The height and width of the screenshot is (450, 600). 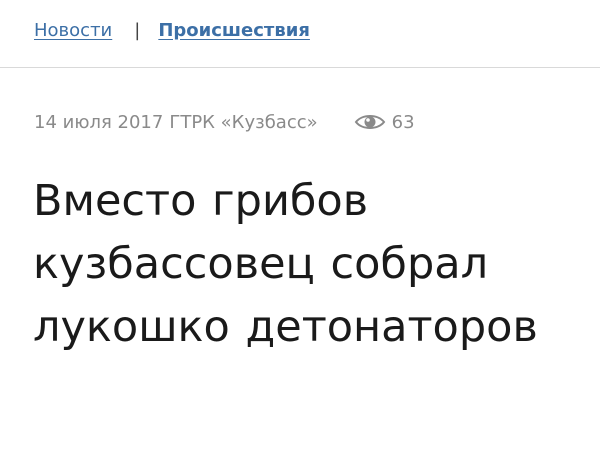 I want to click on views-count: 63, so click(x=403, y=122).